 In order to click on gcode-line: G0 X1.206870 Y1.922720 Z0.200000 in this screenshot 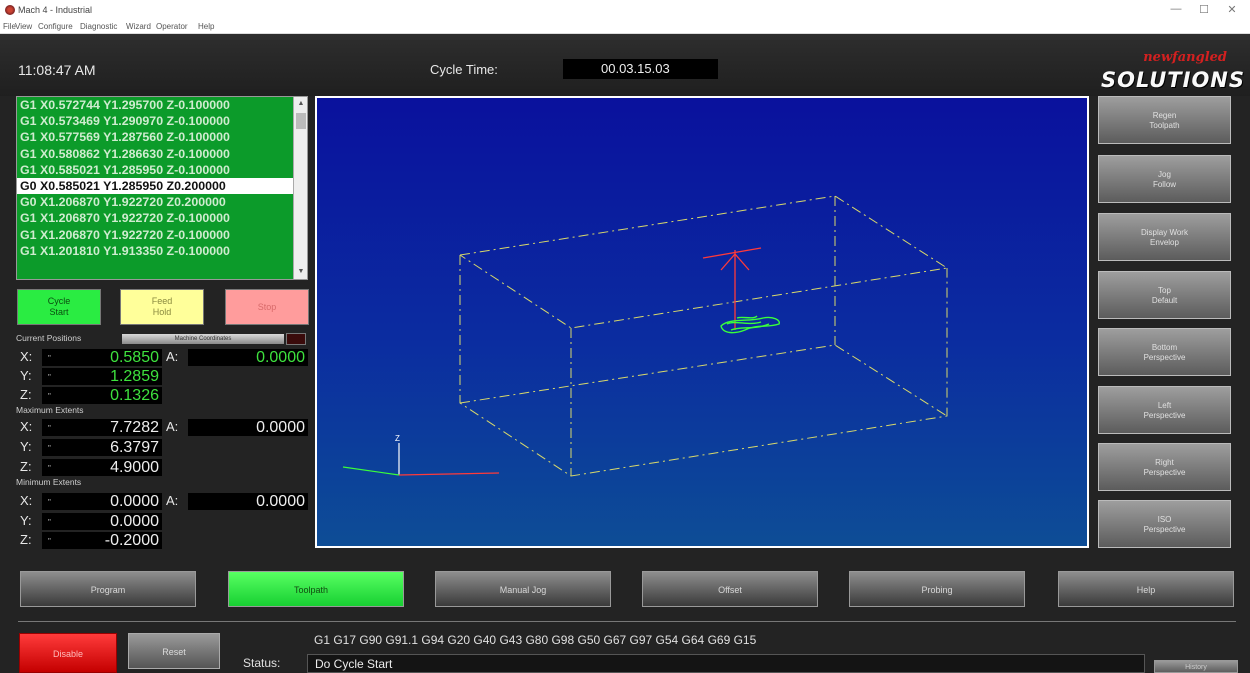, I will do `click(162, 202)`.